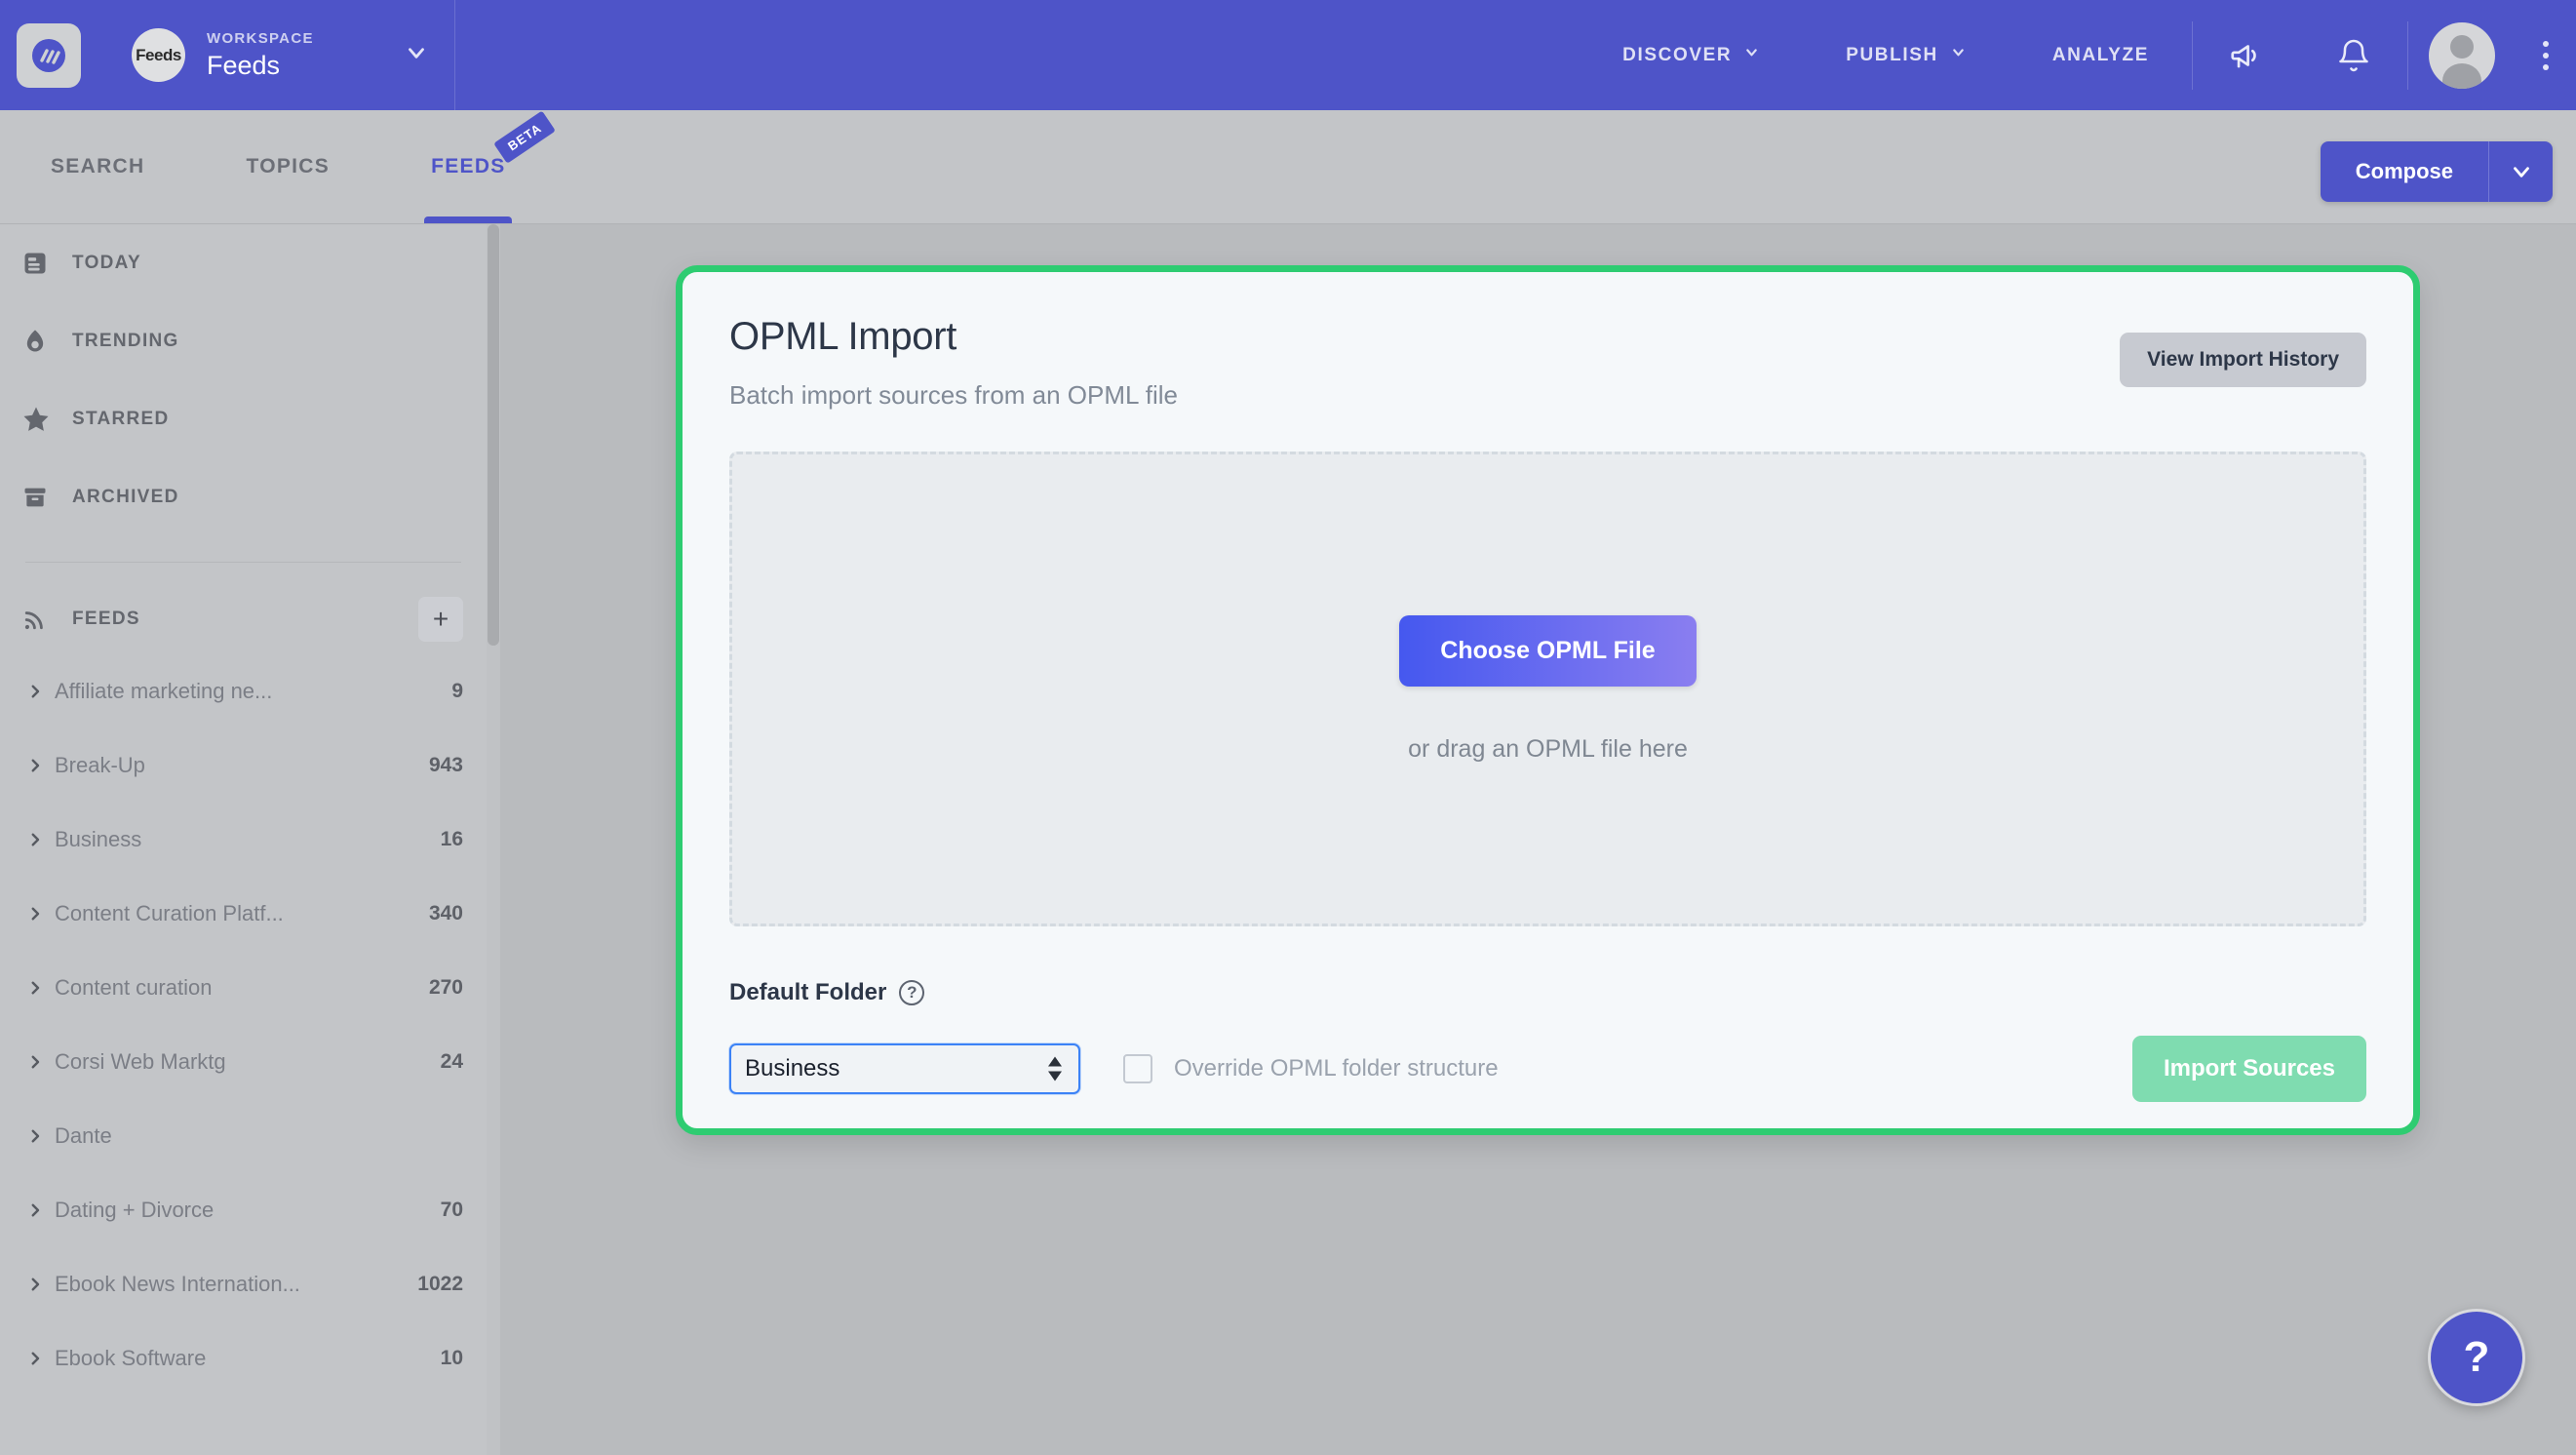 Image resolution: width=2576 pixels, height=1455 pixels. I want to click on help-button: ?, so click(2476, 1357).